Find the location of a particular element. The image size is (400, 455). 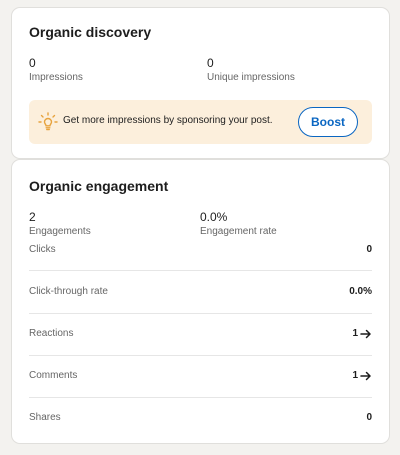

shares-label: Shares is located at coordinates (45, 417).